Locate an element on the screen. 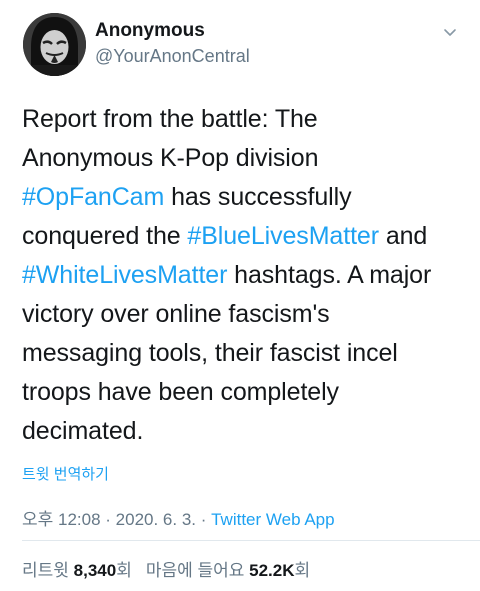 The width and height of the screenshot is (480, 591). tweet-stats: 리트윗 8,340회 마음에 들어요 52.2K회 is located at coordinates (166, 568).